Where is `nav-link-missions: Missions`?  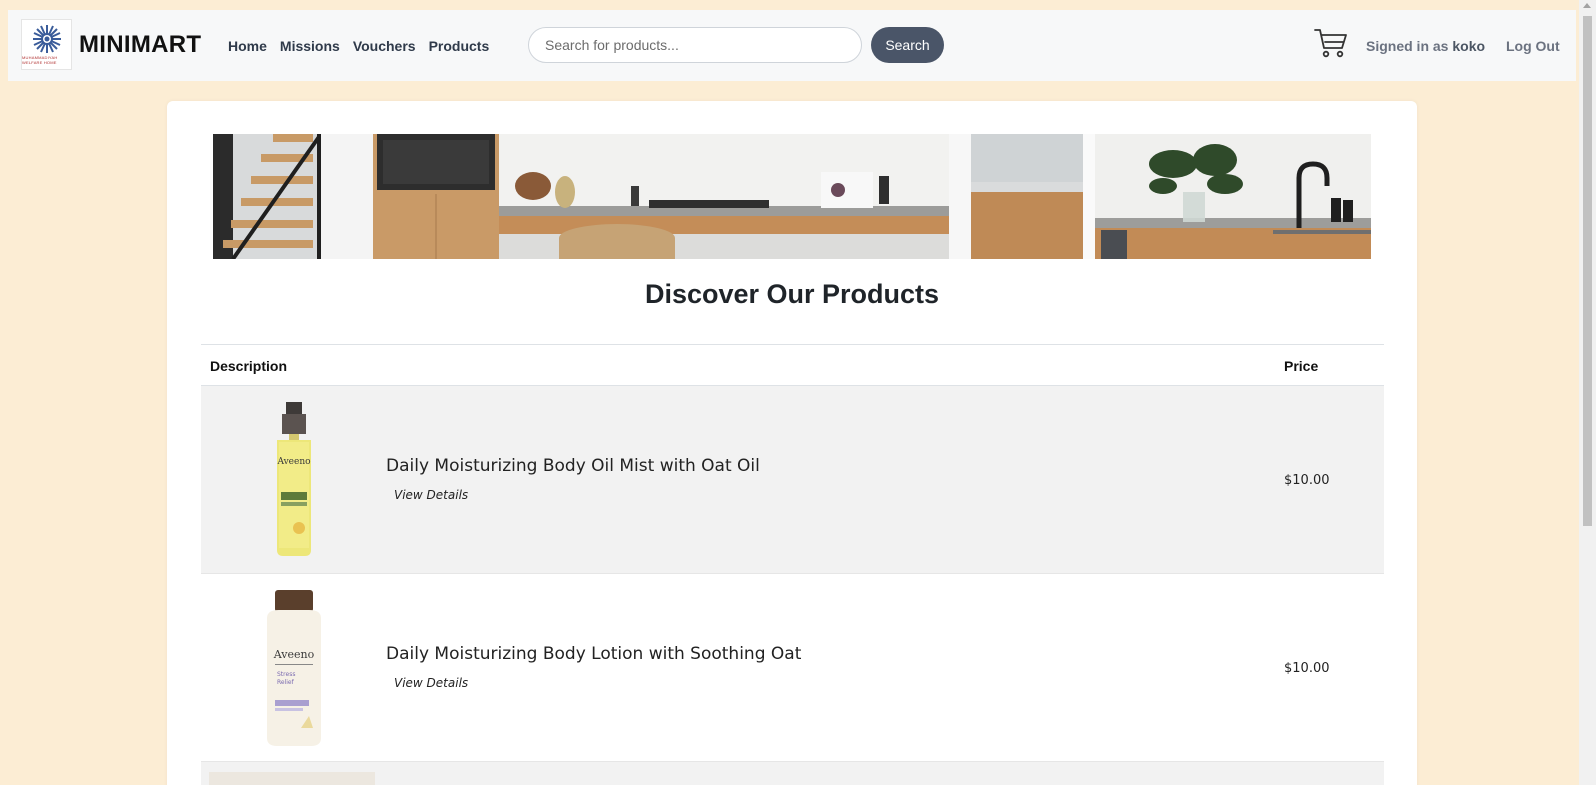 nav-link-missions: Missions is located at coordinates (310, 46).